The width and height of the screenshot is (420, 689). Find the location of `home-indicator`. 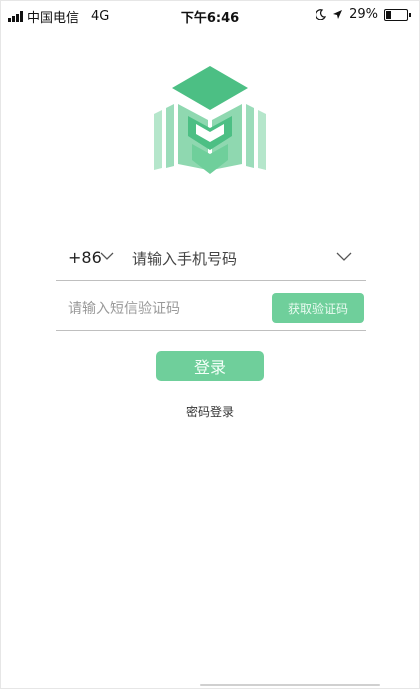

home-indicator is located at coordinates (290, 685).